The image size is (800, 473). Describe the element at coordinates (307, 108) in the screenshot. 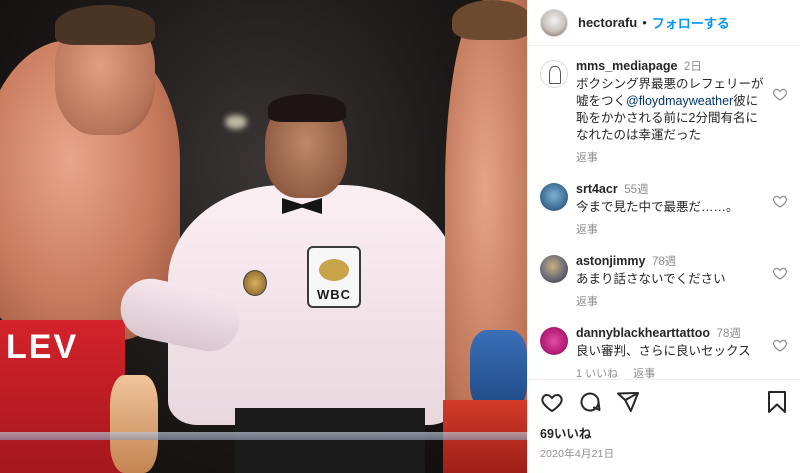

I see `referee-hair` at that location.